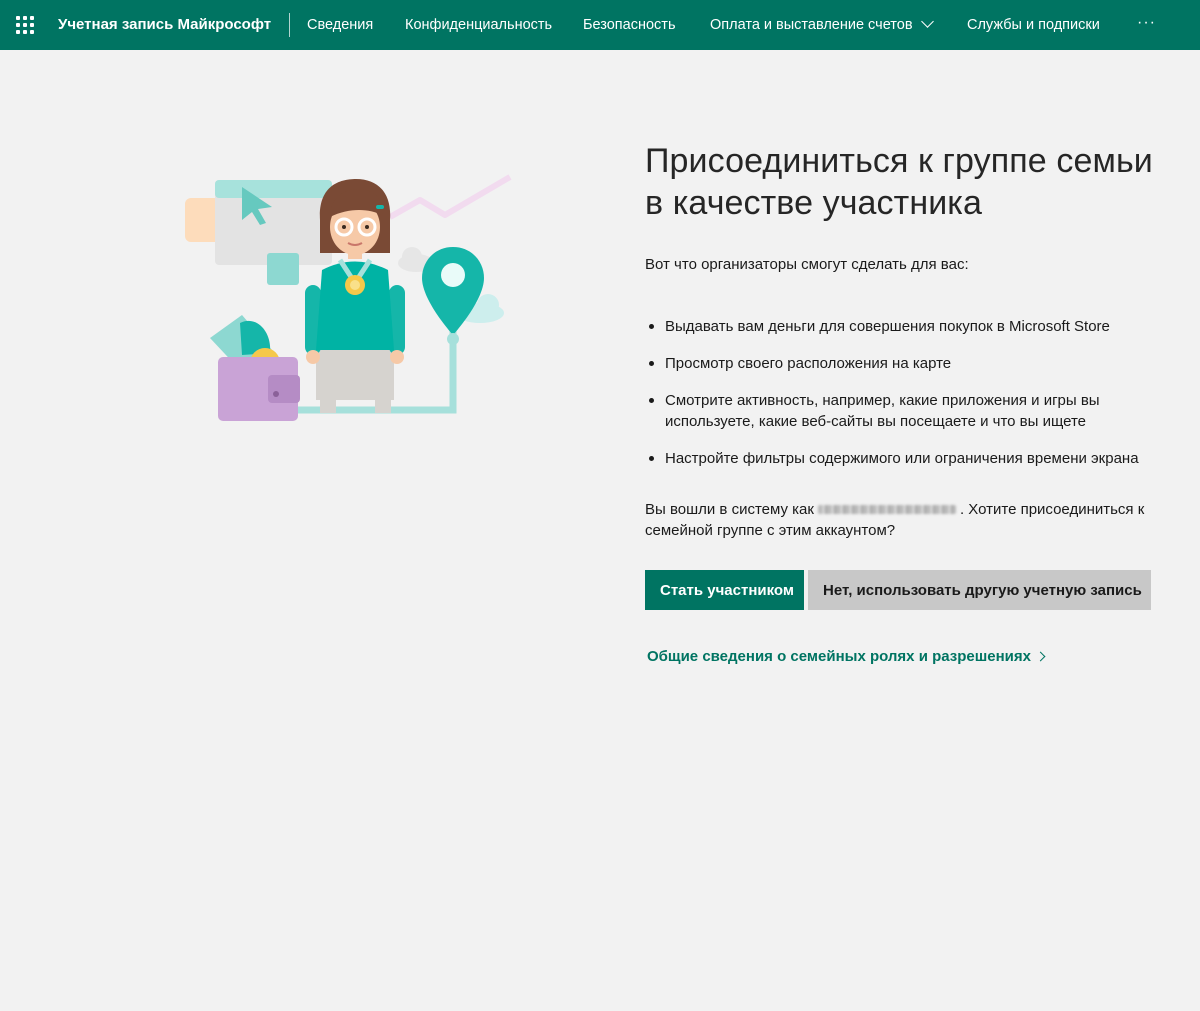  Describe the element at coordinates (340, 25) in the screenshot. I see `nav-item-info: Сведения` at that location.